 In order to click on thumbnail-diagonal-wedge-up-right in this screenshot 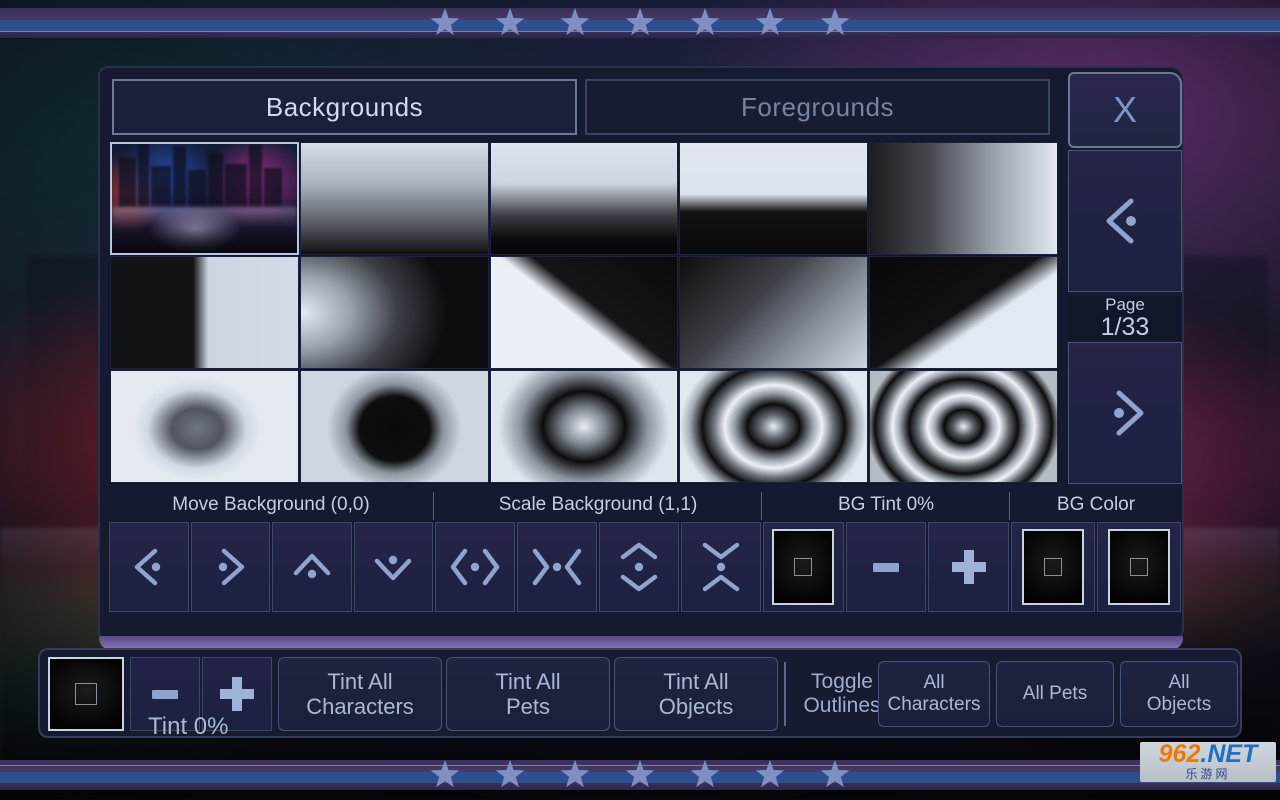, I will do `click(584, 312)`.